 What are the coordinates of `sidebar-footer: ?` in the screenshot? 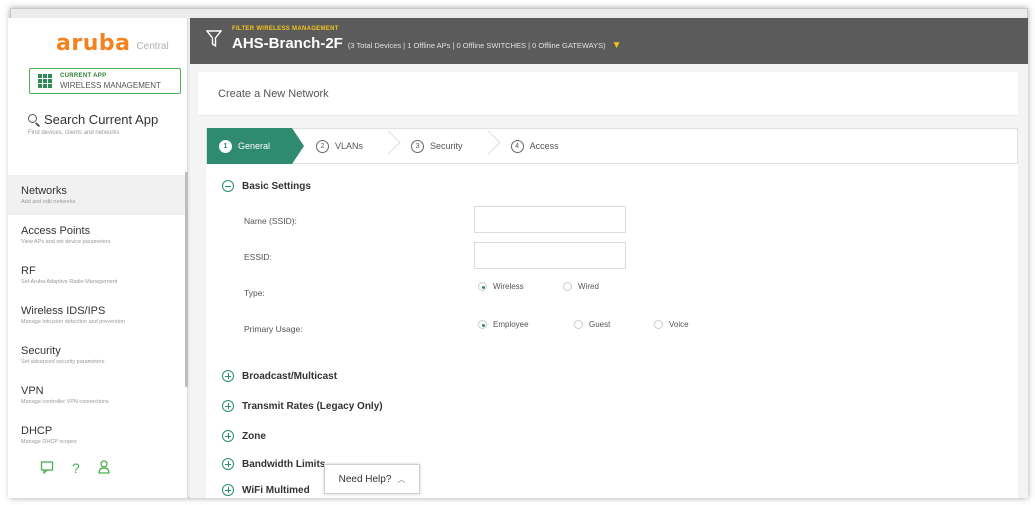 It's located at (75, 468).